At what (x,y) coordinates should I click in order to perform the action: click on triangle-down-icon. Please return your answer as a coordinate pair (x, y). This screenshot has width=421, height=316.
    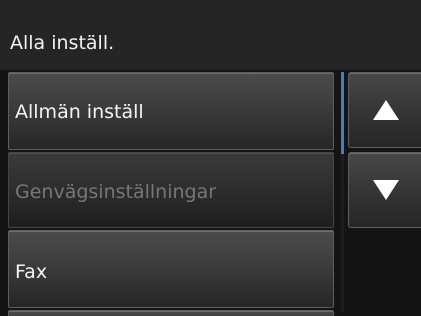
    Looking at the image, I should click on (386, 190).